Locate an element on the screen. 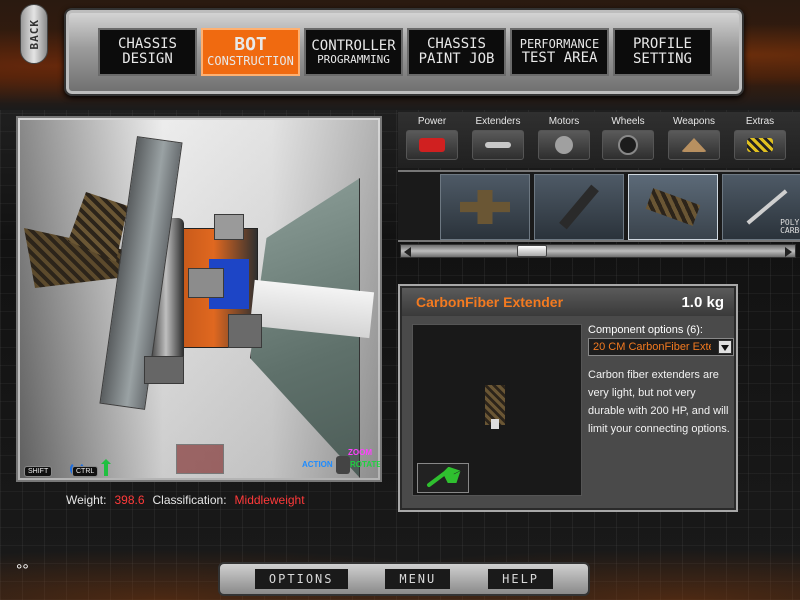 Image resolution: width=800 pixels, height=600 pixels. poly-label: POLYCARBON is located at coordinates (790, 227).